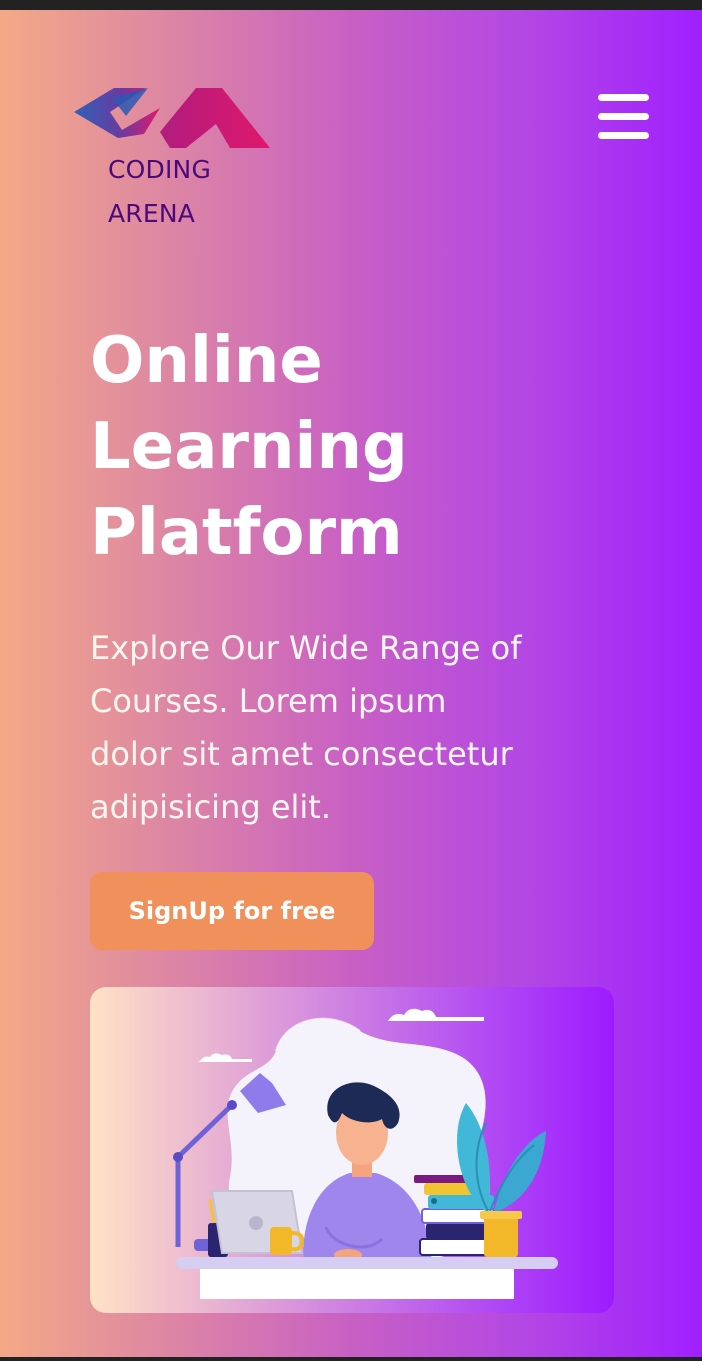 This screenshot has width=702, height=1361. Describe the element at coordinates (268, 701) in the screenshot. I see `hero-description-line2: Courses. Lorem ipsum` at that location.